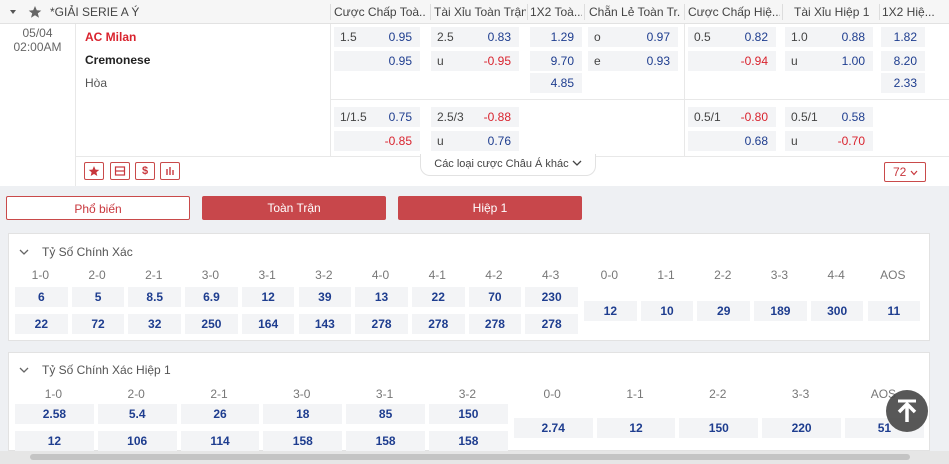 This screenshot has height=464, width=949. What do you see at coordinates (268, 324) in the screenshot?
I see `odds-cell: 164` at bounding box center [268, 324].